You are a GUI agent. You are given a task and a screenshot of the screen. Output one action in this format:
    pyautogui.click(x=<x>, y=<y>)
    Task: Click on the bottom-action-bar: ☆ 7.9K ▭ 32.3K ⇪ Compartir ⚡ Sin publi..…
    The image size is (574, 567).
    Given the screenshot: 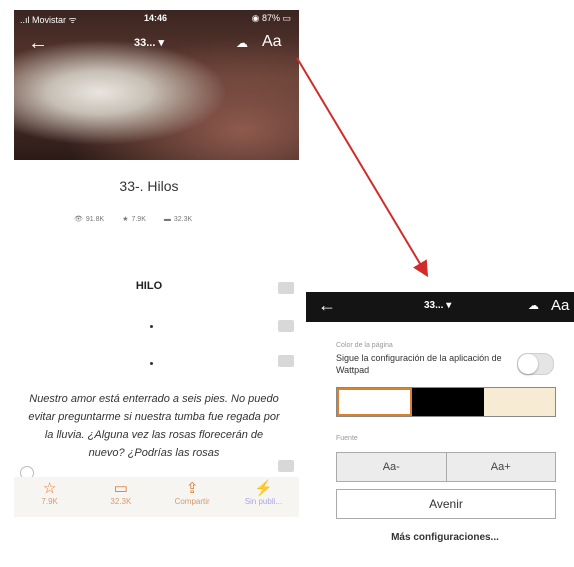 What is the action you would take?
    pyautogui.click(x=156, y=497)
    